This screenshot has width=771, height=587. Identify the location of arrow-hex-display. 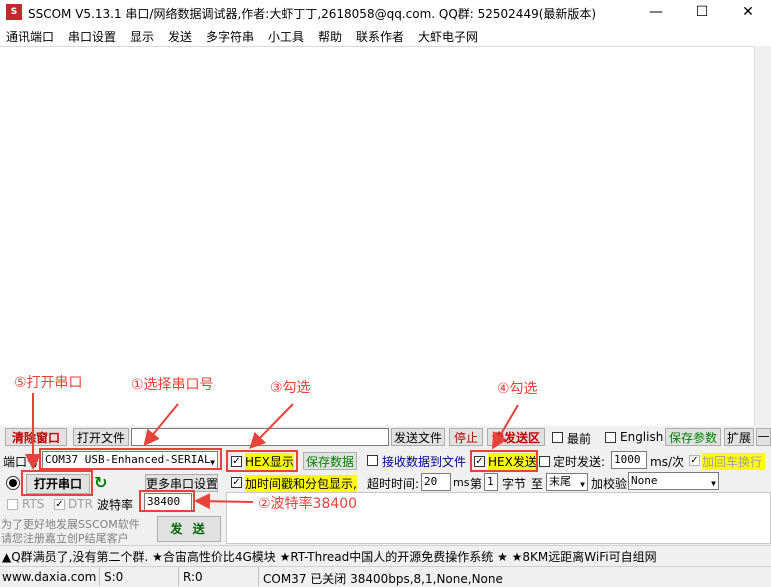
(271, 426).